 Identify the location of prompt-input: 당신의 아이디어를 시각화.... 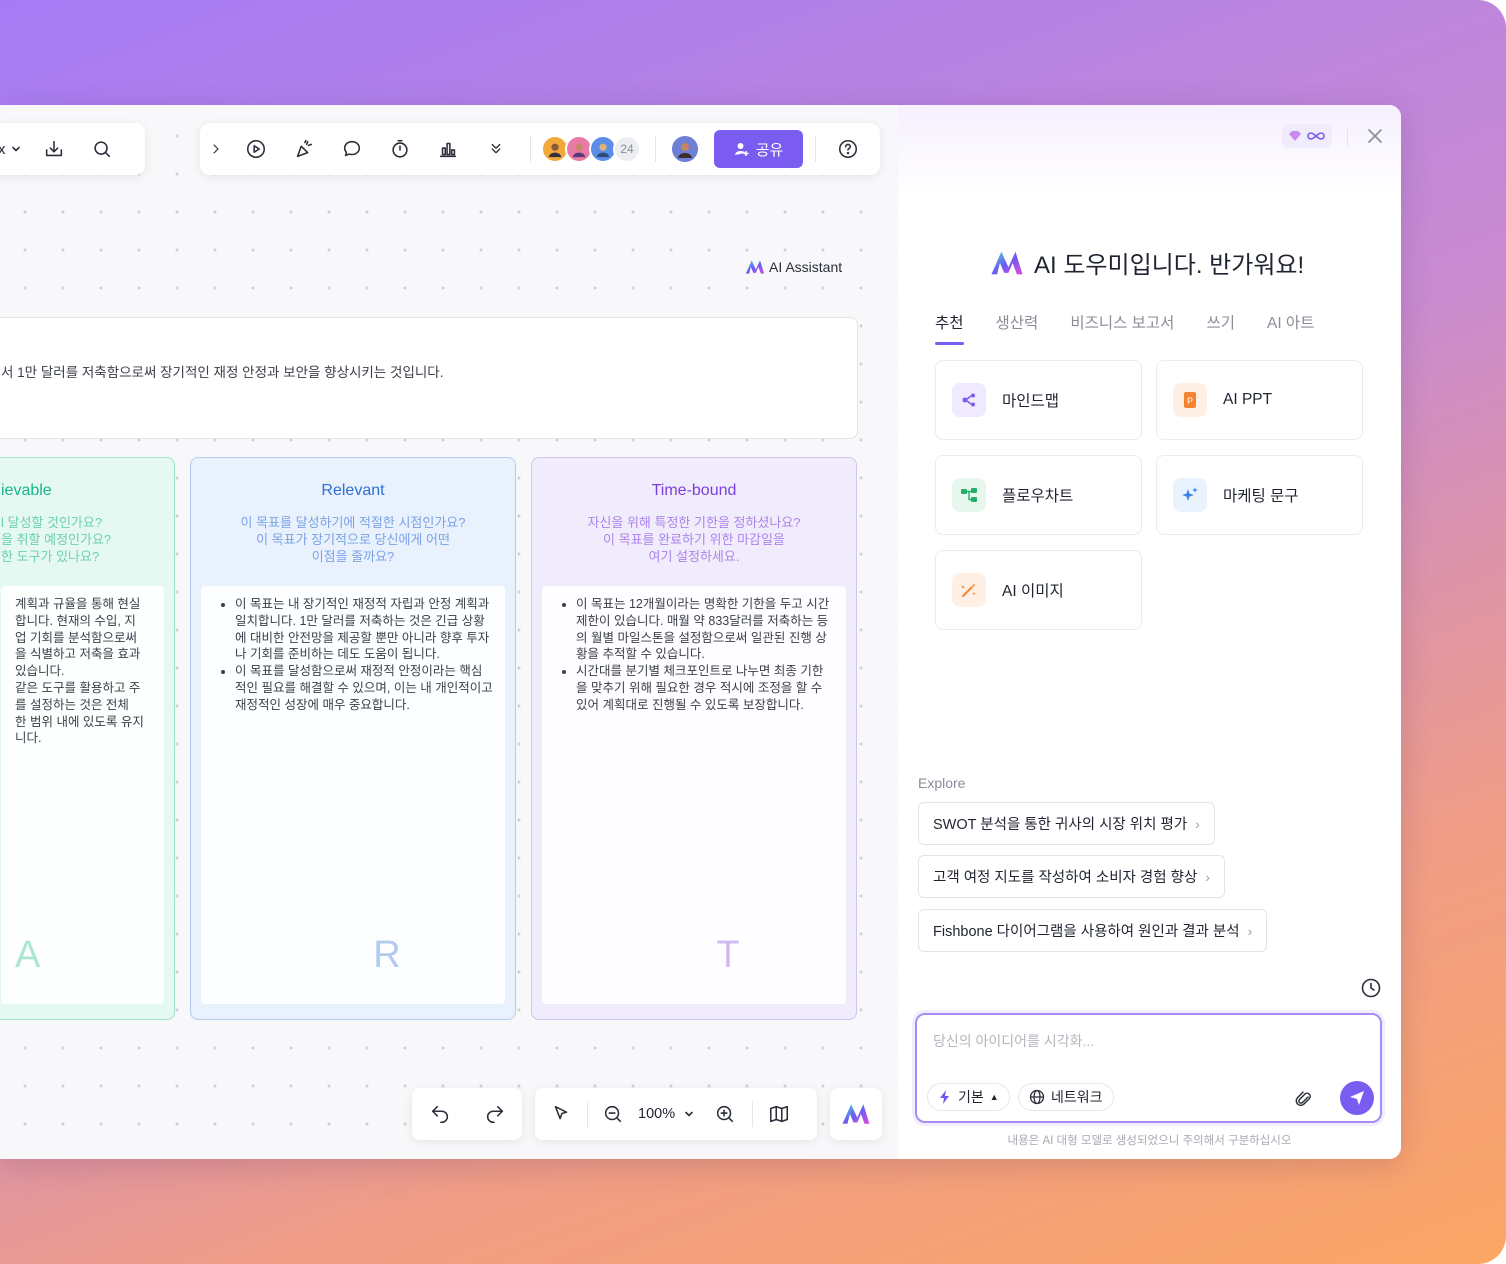
(1013, 1041).